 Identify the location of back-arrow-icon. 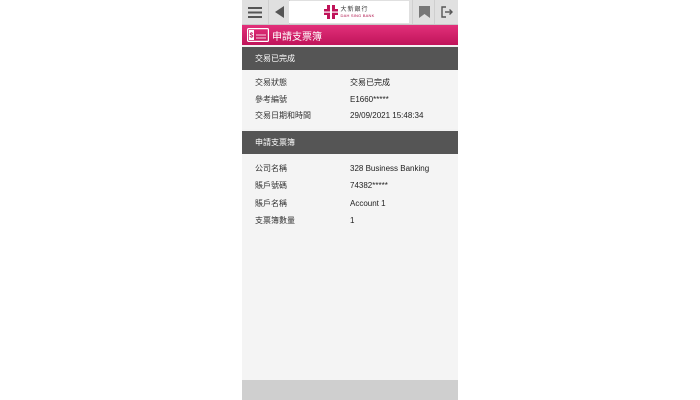
(279, 12).